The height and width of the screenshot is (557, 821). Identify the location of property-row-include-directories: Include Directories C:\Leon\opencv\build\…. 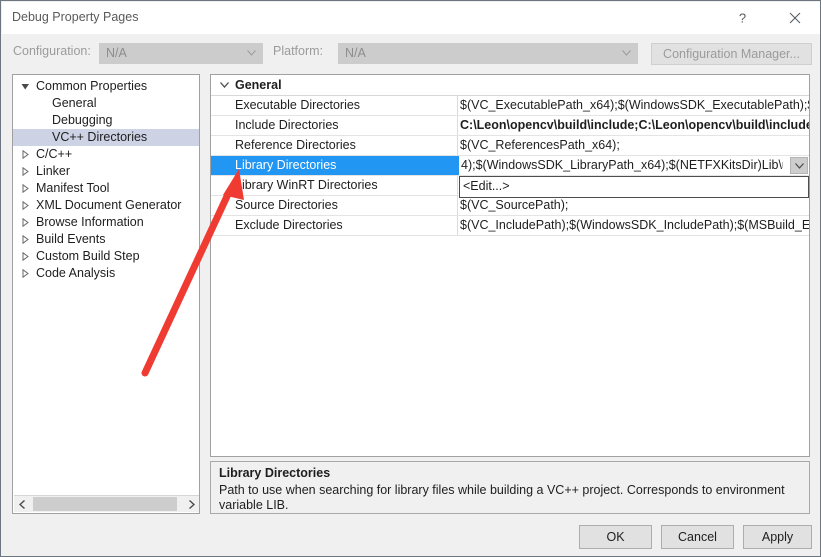
(510, 126).